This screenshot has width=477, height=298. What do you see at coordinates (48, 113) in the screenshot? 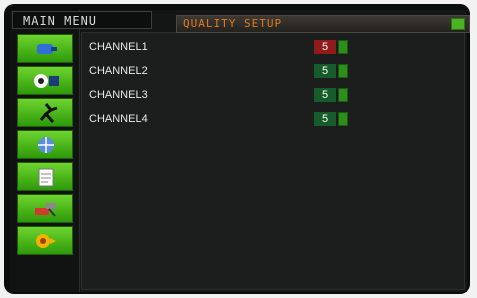
I see `motion-icon` at bounding box center [48, 113].